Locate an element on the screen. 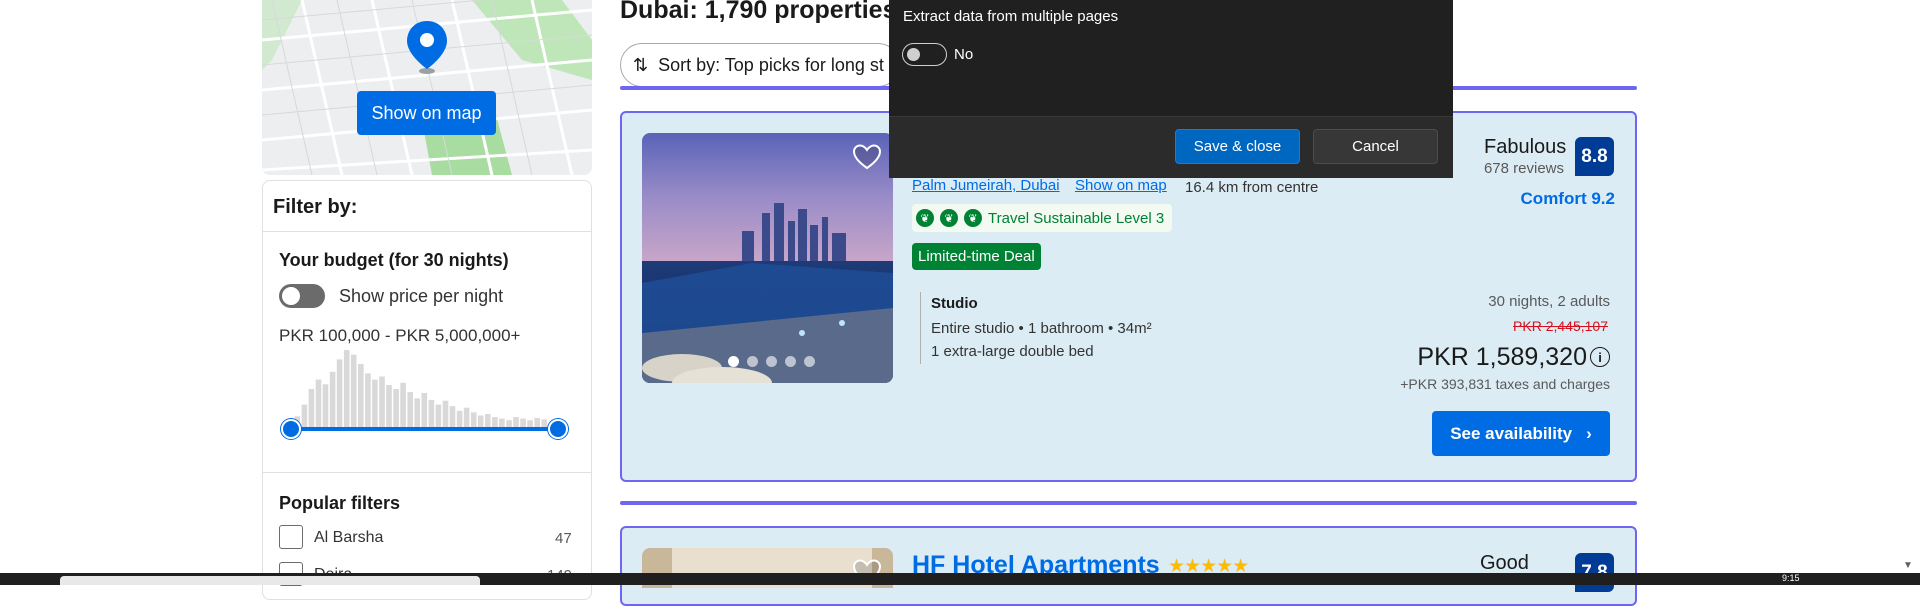 This screenshot has width=1920, height=606. taxes-text: +PKR 393,831 taxes and charges is located at coordinates (1505, 384).